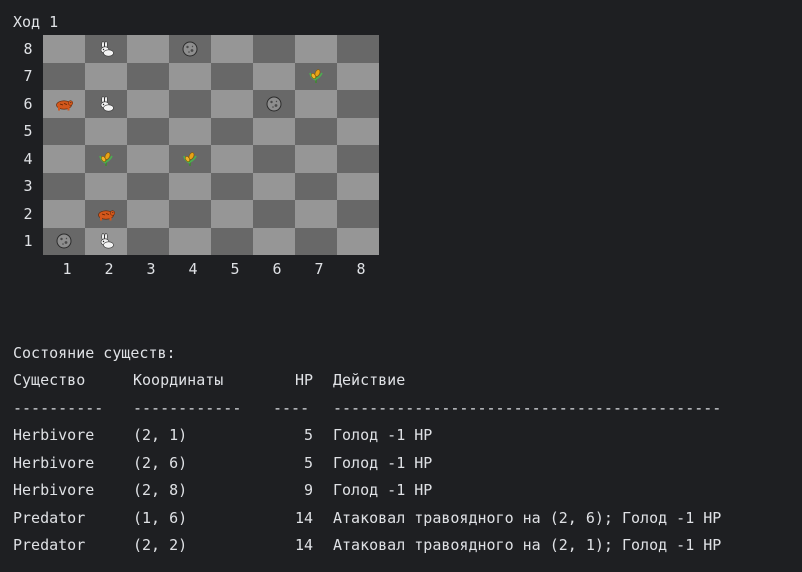 This screenshot has height=572, width=802. Describe the element at coordinates (277, 269) in the screenshot. I see `file-label: 6` at that location.